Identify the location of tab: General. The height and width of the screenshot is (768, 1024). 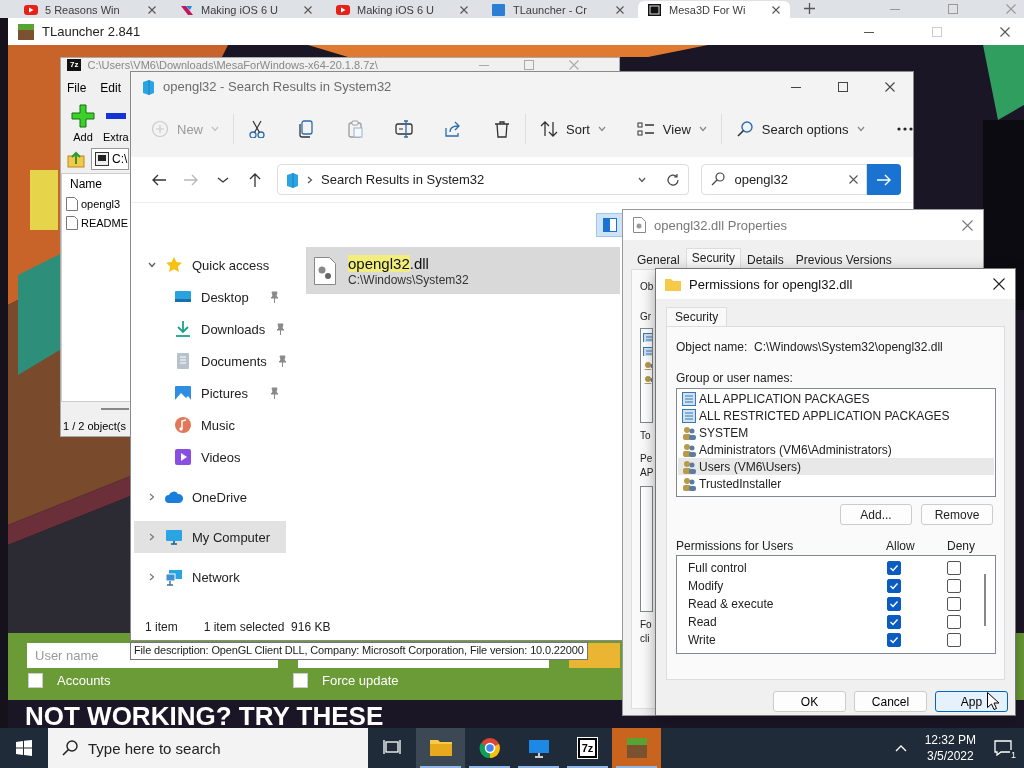
(658, 259).